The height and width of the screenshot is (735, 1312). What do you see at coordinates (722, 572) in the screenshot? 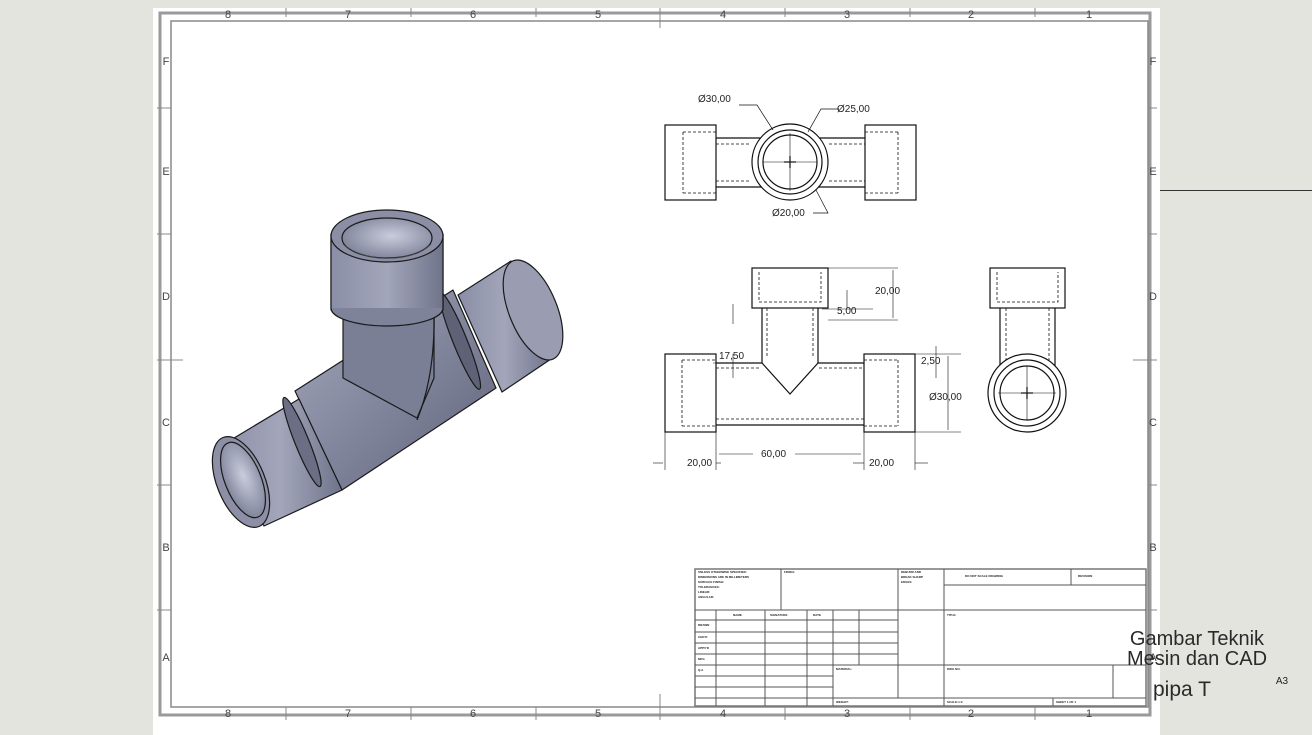
I see `tb-unless-label: UNLESS OTHERWISE SPECIFIED:` at bounding box center [722, 572].